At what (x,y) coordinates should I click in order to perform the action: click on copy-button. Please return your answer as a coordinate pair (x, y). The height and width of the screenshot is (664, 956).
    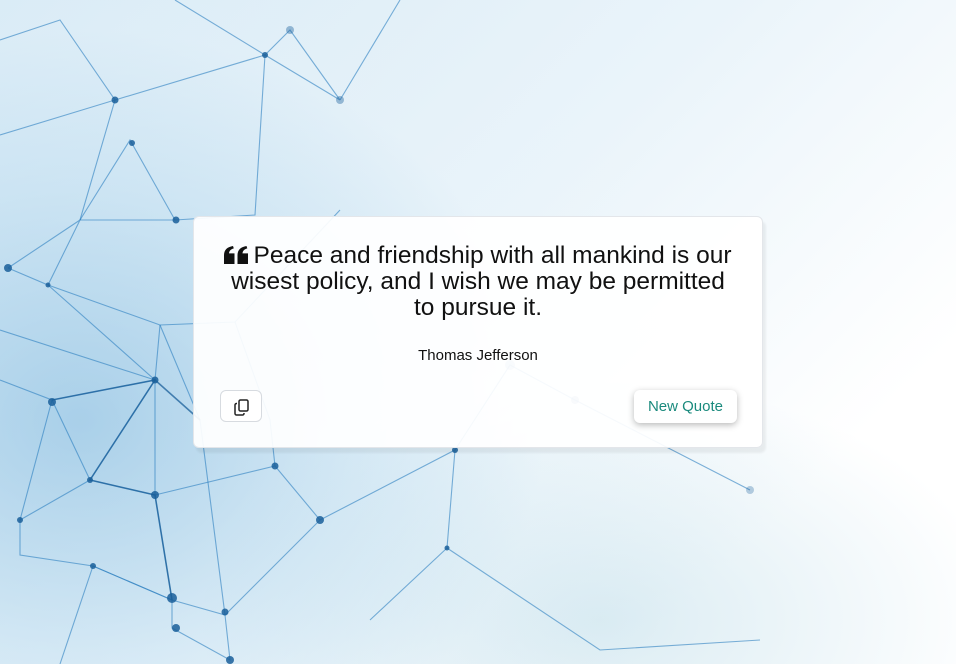
    Looking at the image, I should click on (241, 406).